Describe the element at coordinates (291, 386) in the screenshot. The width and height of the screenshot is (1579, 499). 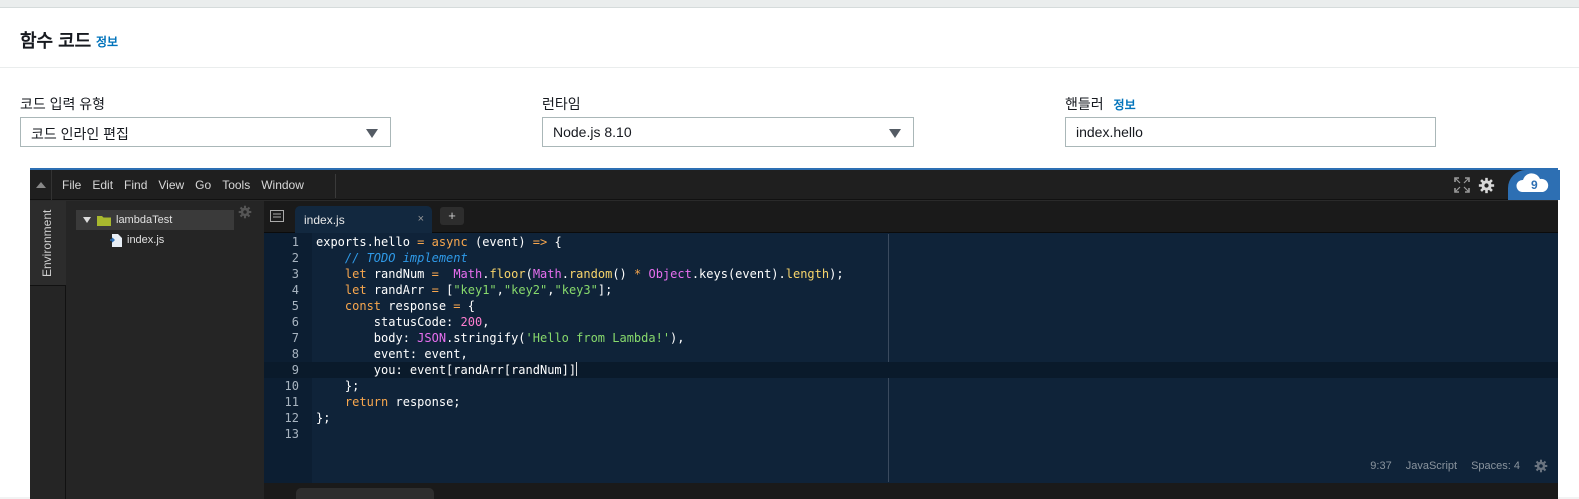
I see `line-number: 10` at that location.